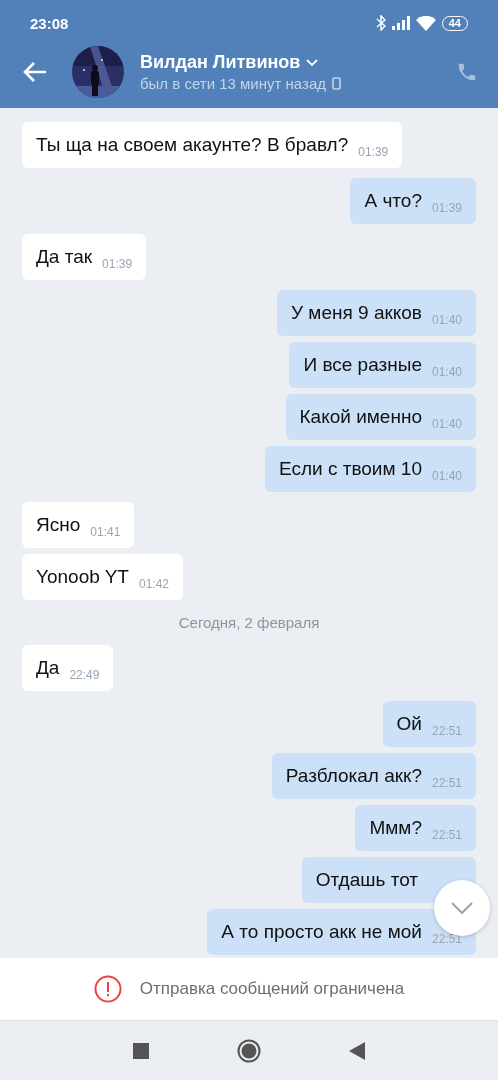 Image resolution: width=498 pixels, height=1080 pixels. What do you see at coordinates (395, 828) in the screenshot?
I see `message-text: Ммм?` at bounding box center [395, 828].